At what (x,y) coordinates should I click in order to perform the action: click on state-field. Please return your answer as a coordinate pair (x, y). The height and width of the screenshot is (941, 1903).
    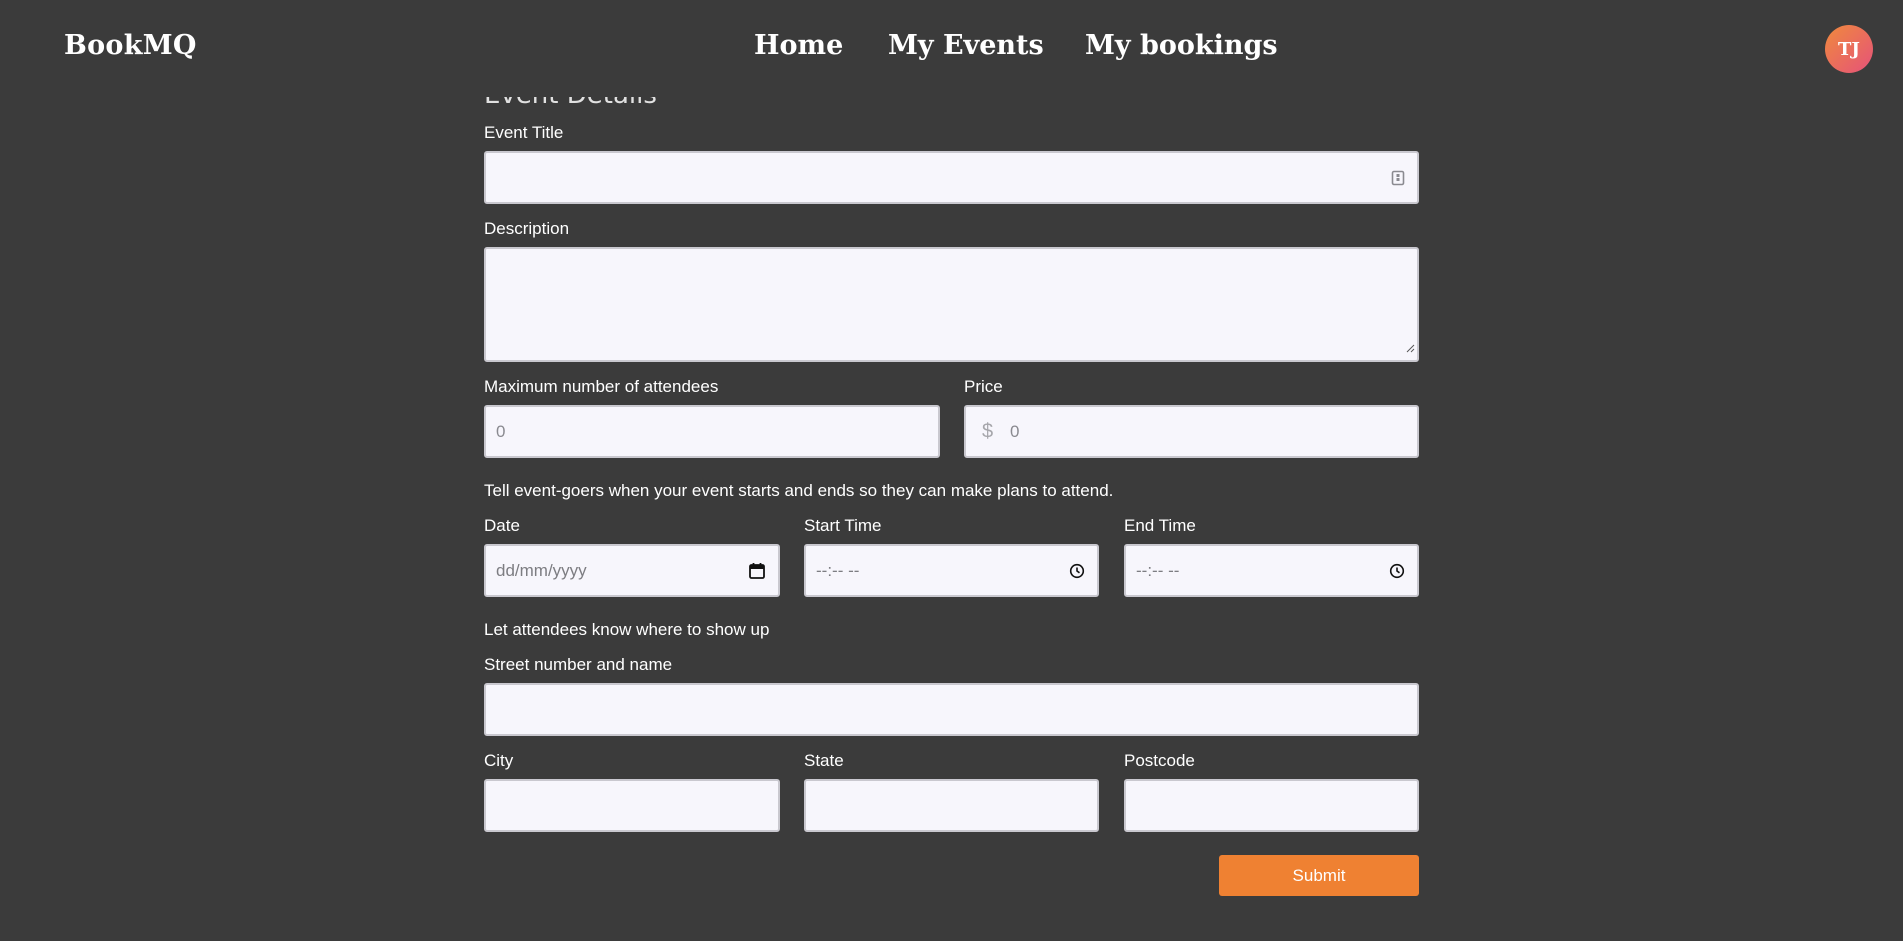
    Looking at the image, I should click on (951, 805).